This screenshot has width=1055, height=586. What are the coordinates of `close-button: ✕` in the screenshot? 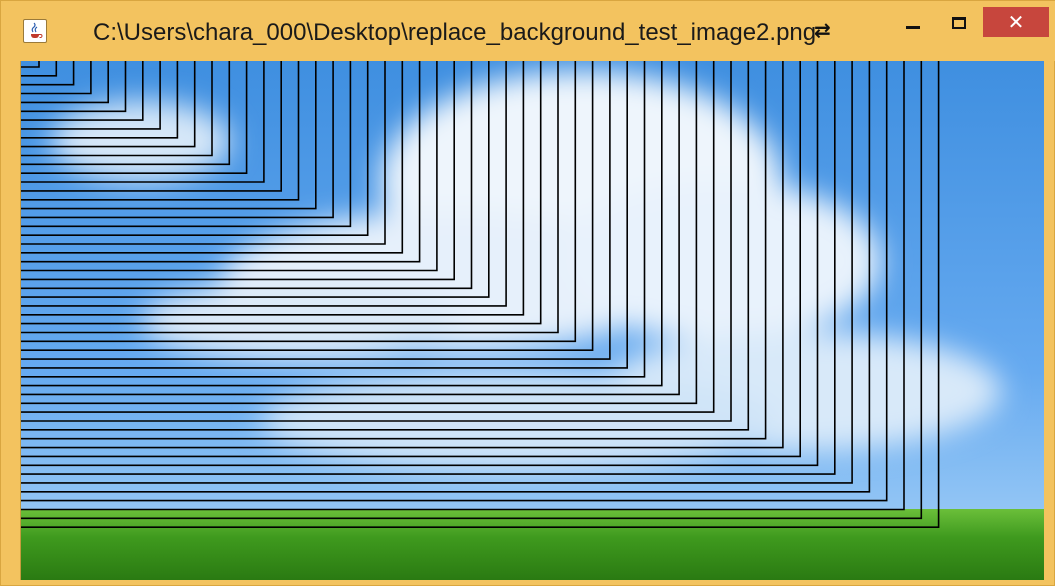 It's located at (1016, 22).